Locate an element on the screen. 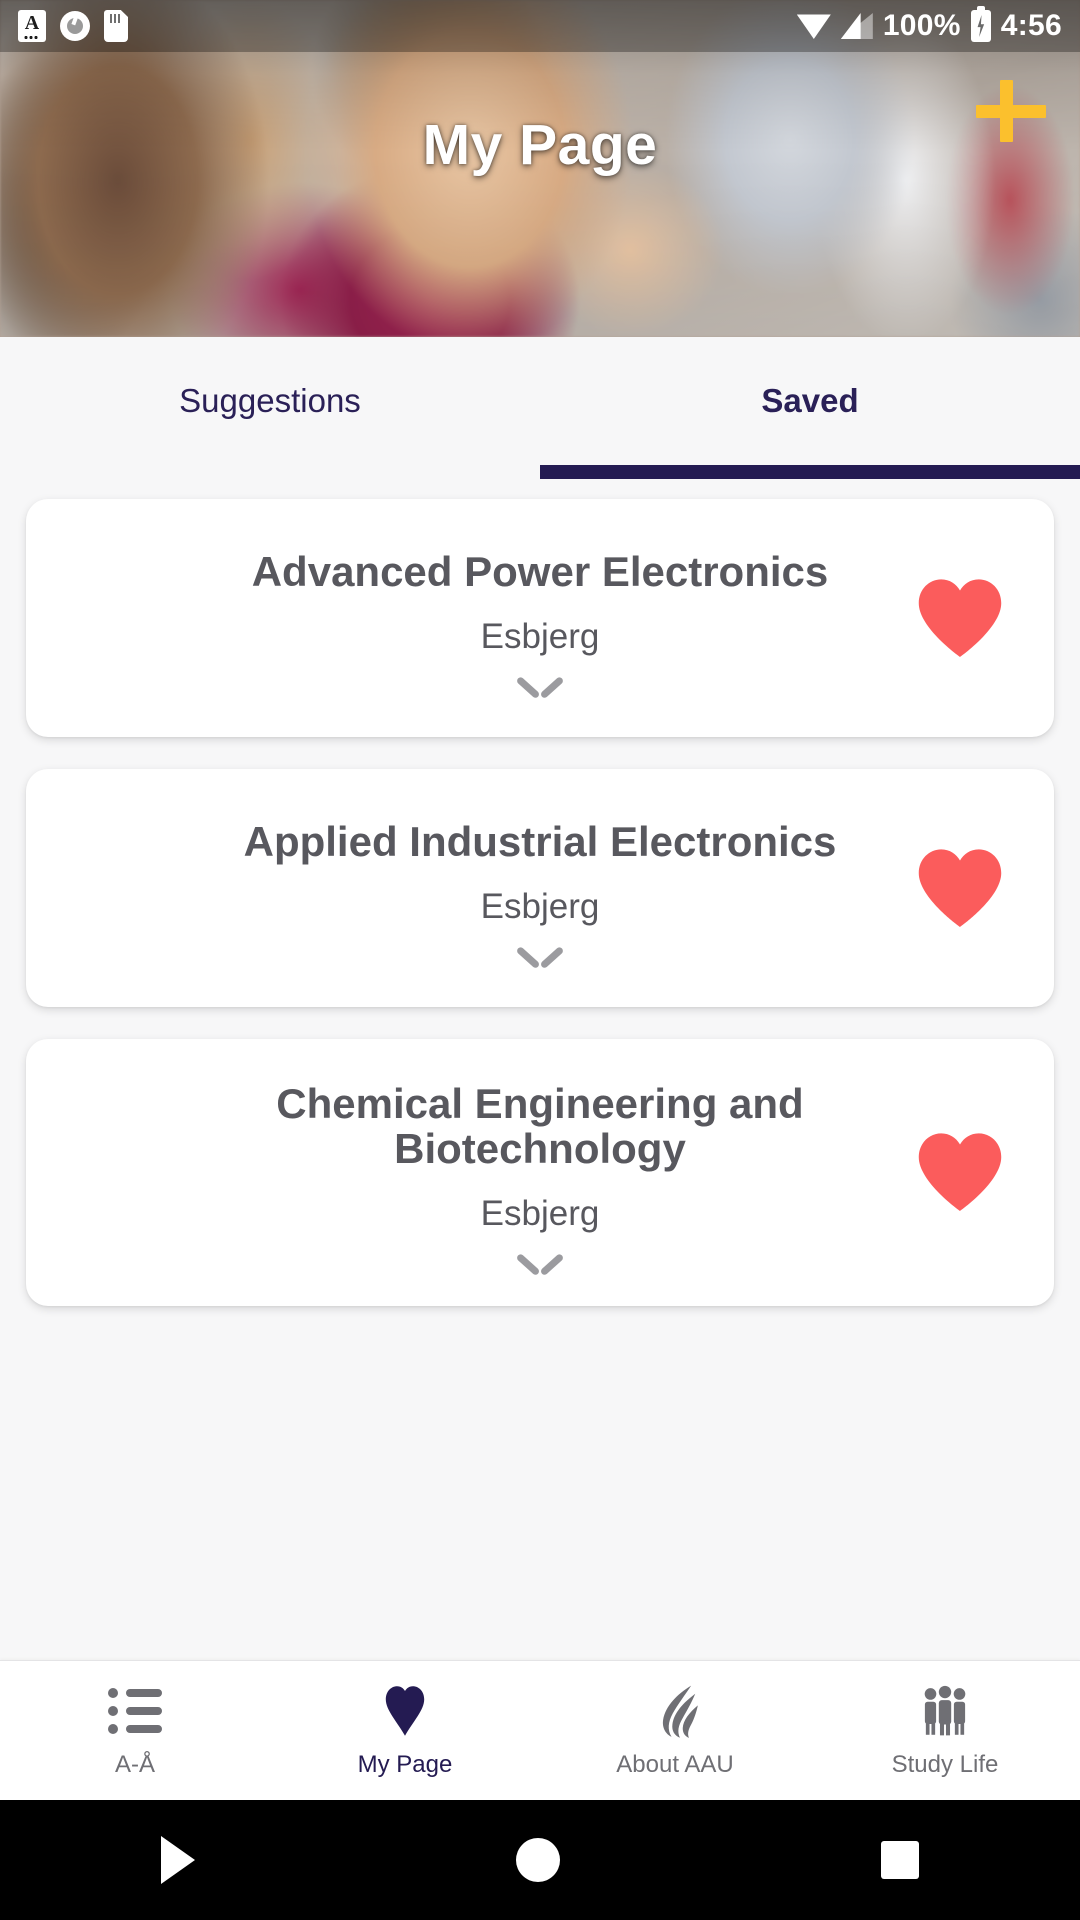  back-triangle-icon is located at coordinates (177, 1860).